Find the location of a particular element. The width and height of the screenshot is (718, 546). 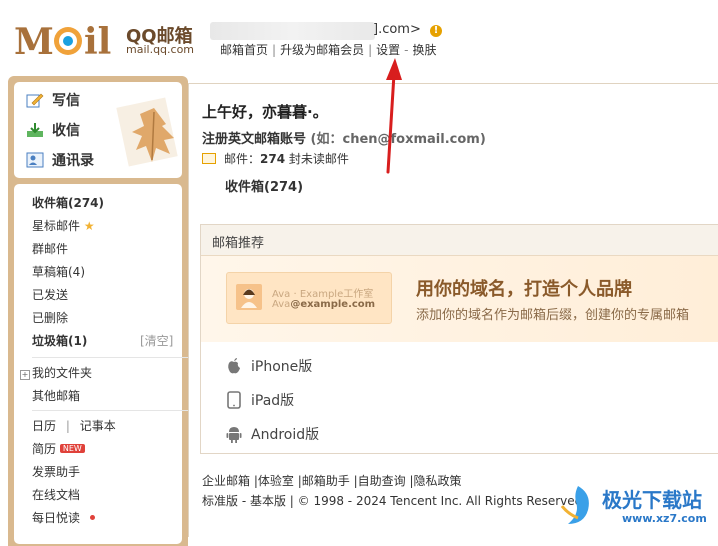

watermark-url: www.xz7.com is located at coordinates (664, 518).